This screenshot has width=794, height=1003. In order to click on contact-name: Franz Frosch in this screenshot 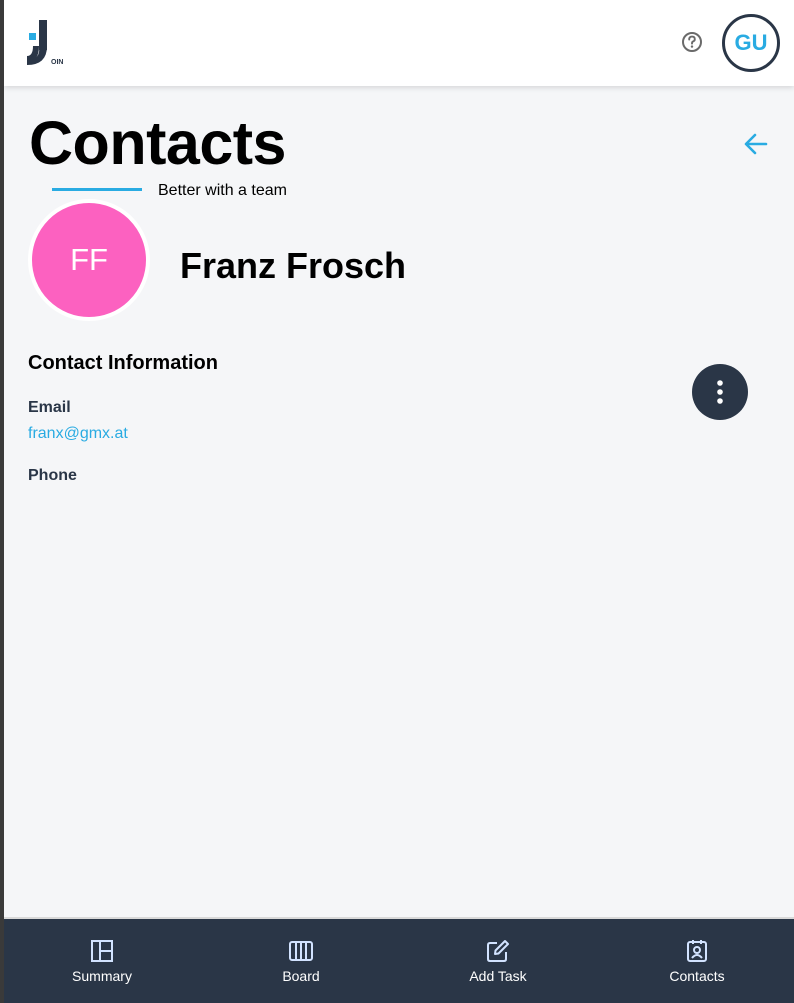, I will do `click(293, 265)`.